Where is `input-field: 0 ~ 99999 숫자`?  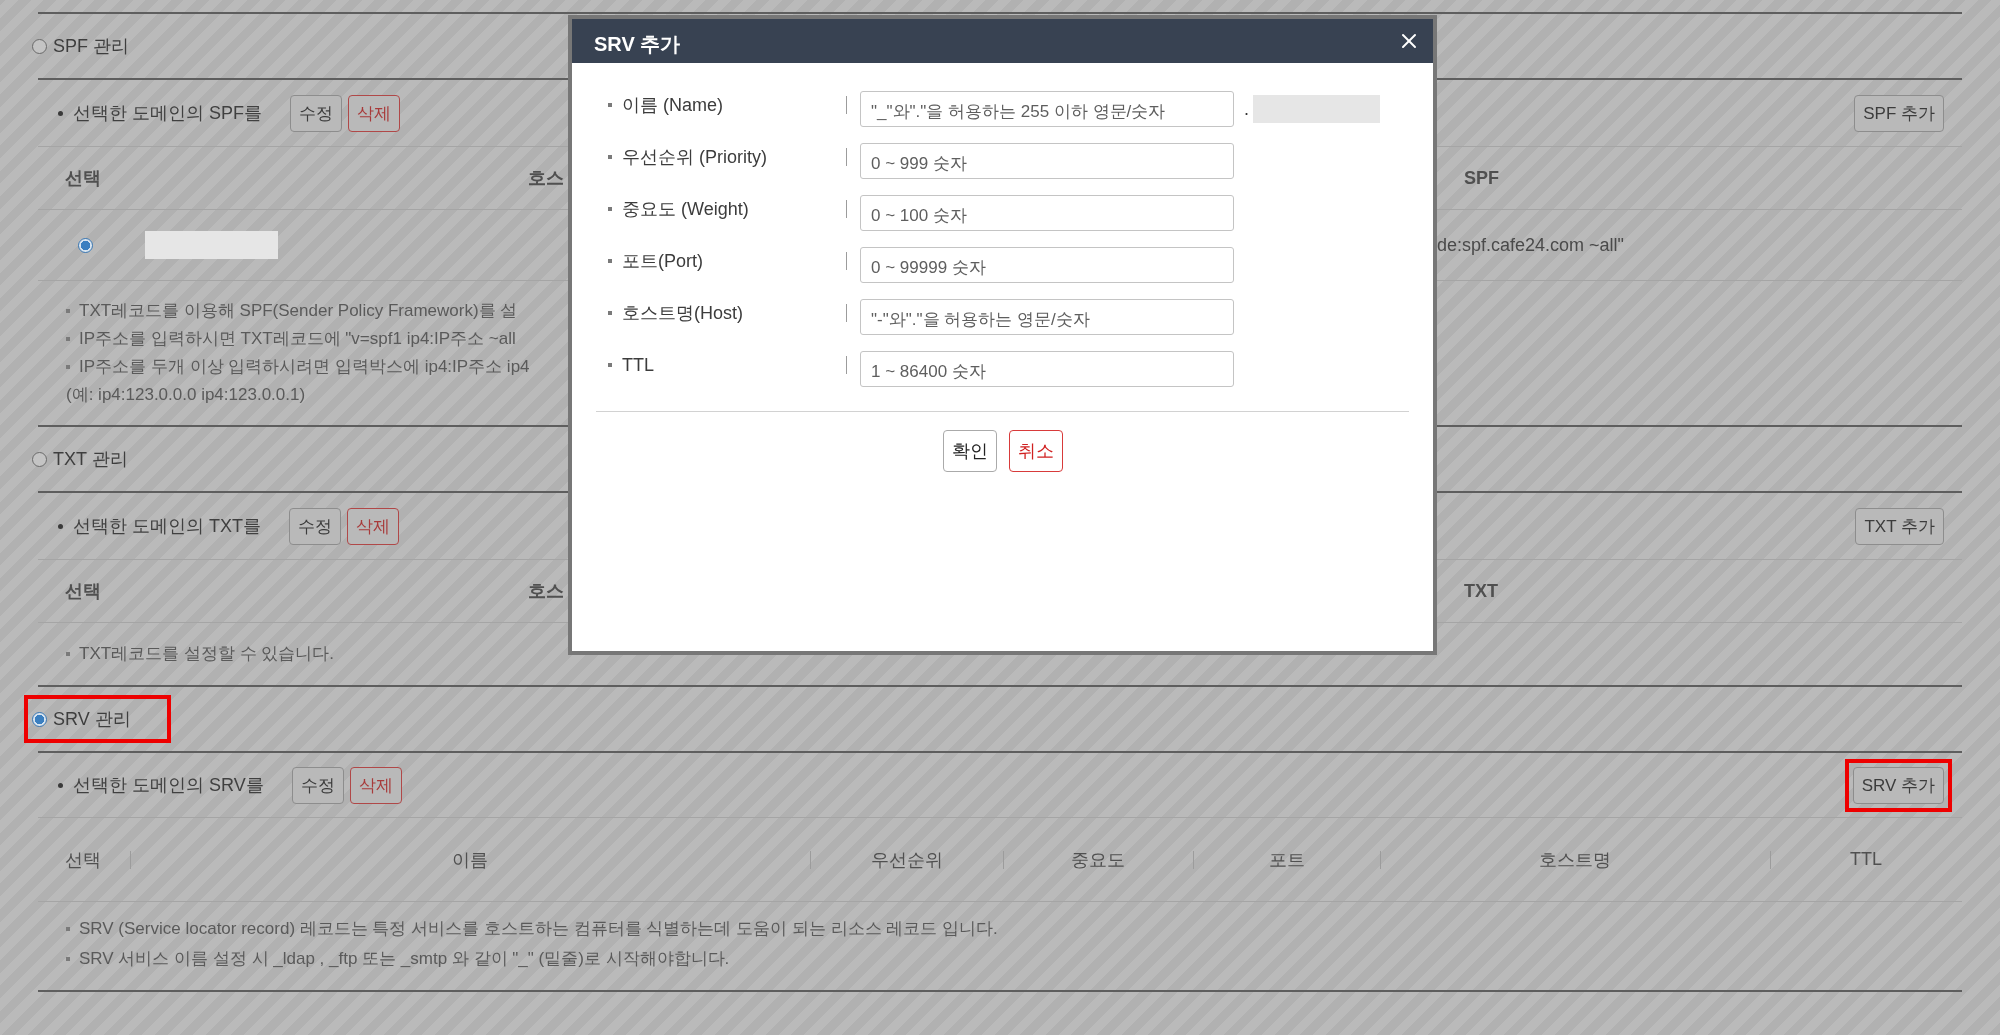 input-field: 0 ~ 99999 숫자 is located at coordinates (1047, 265).